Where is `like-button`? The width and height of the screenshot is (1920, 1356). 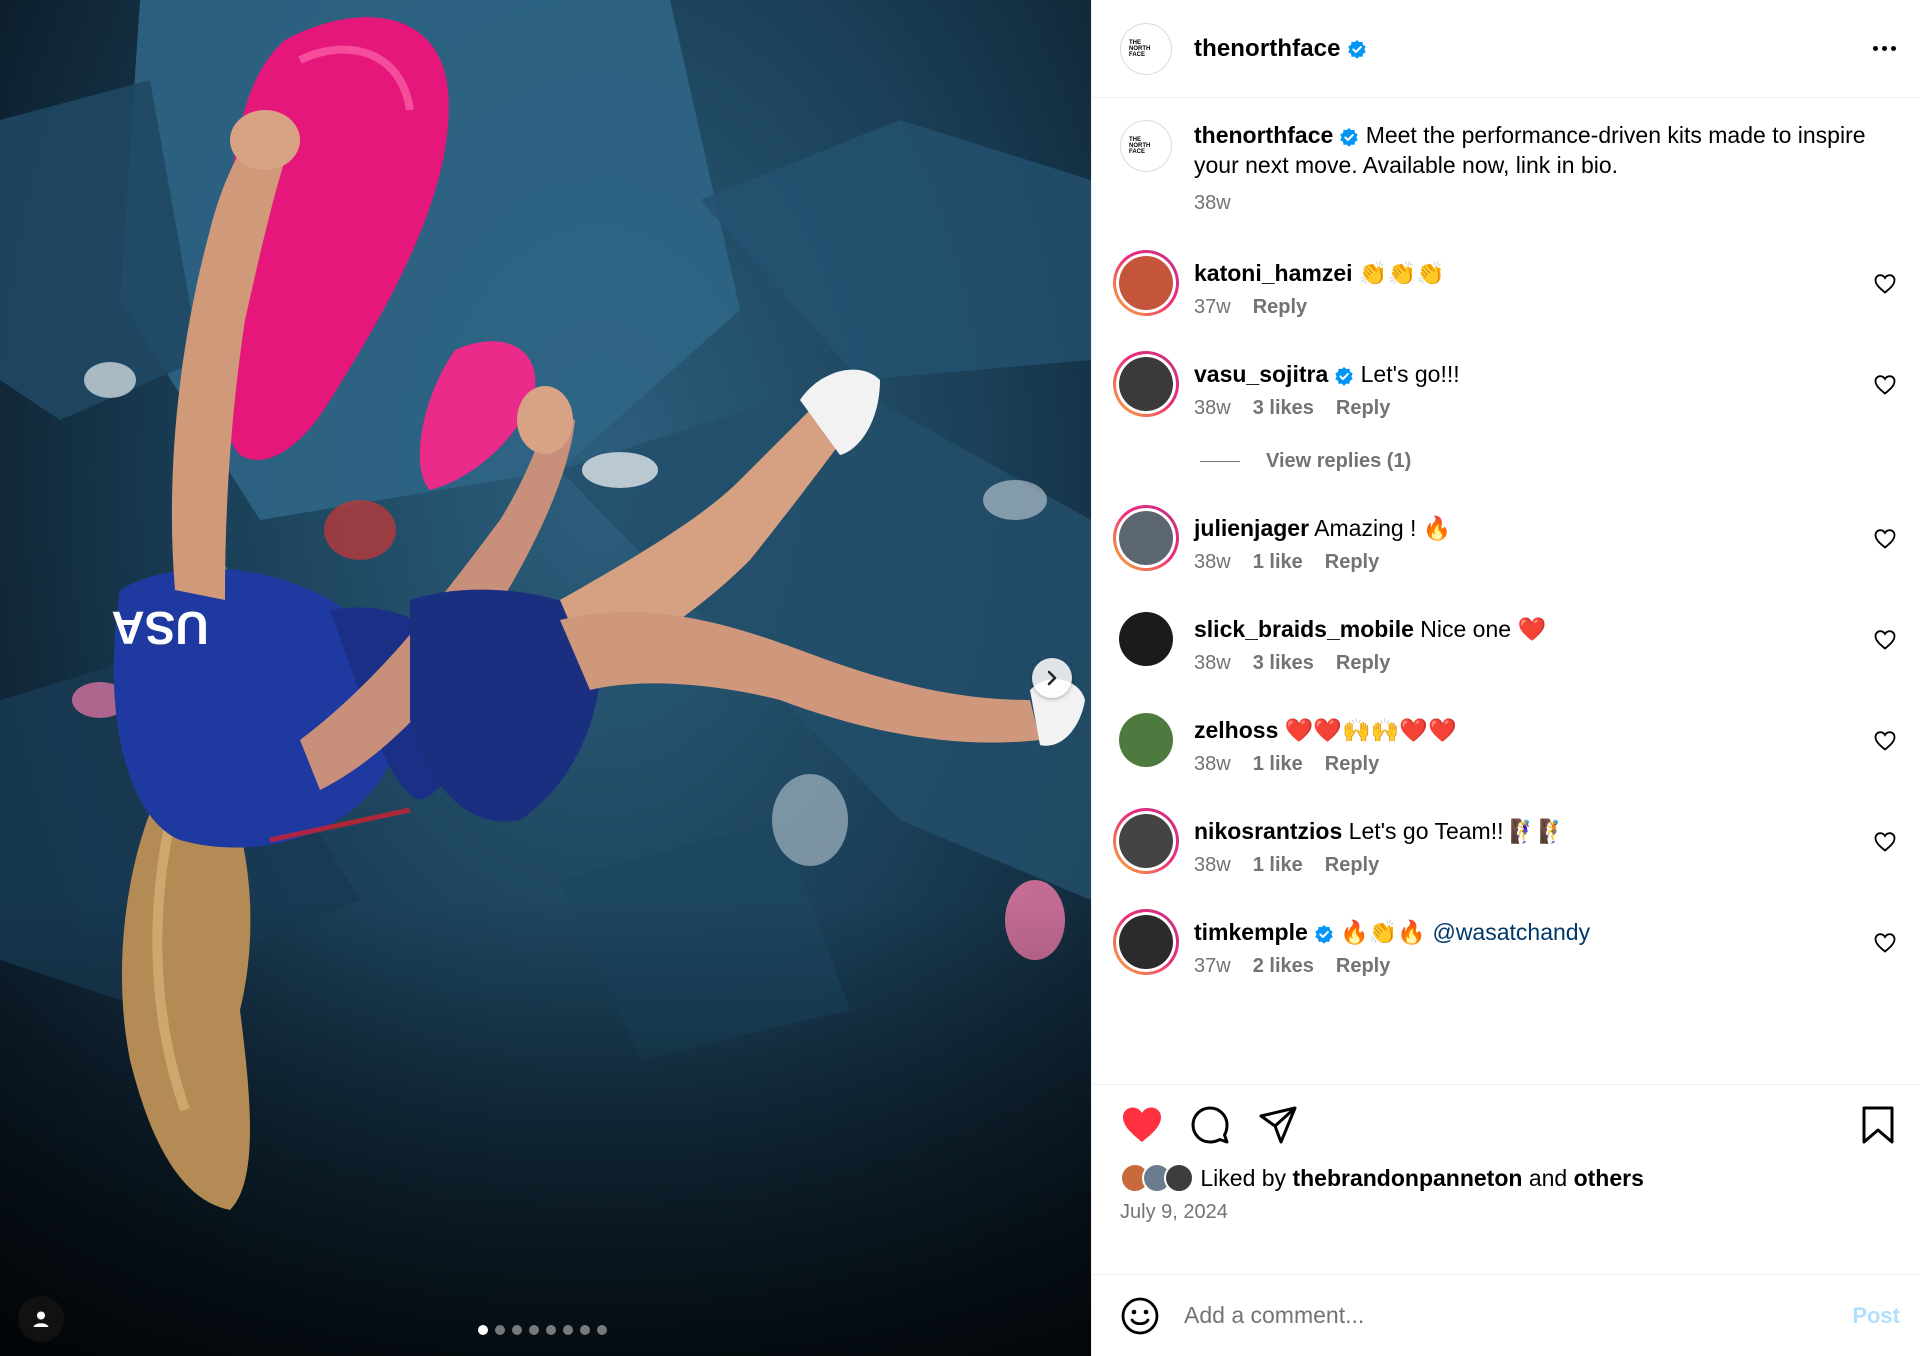
like-button is located at coordinates (1142, 1125).